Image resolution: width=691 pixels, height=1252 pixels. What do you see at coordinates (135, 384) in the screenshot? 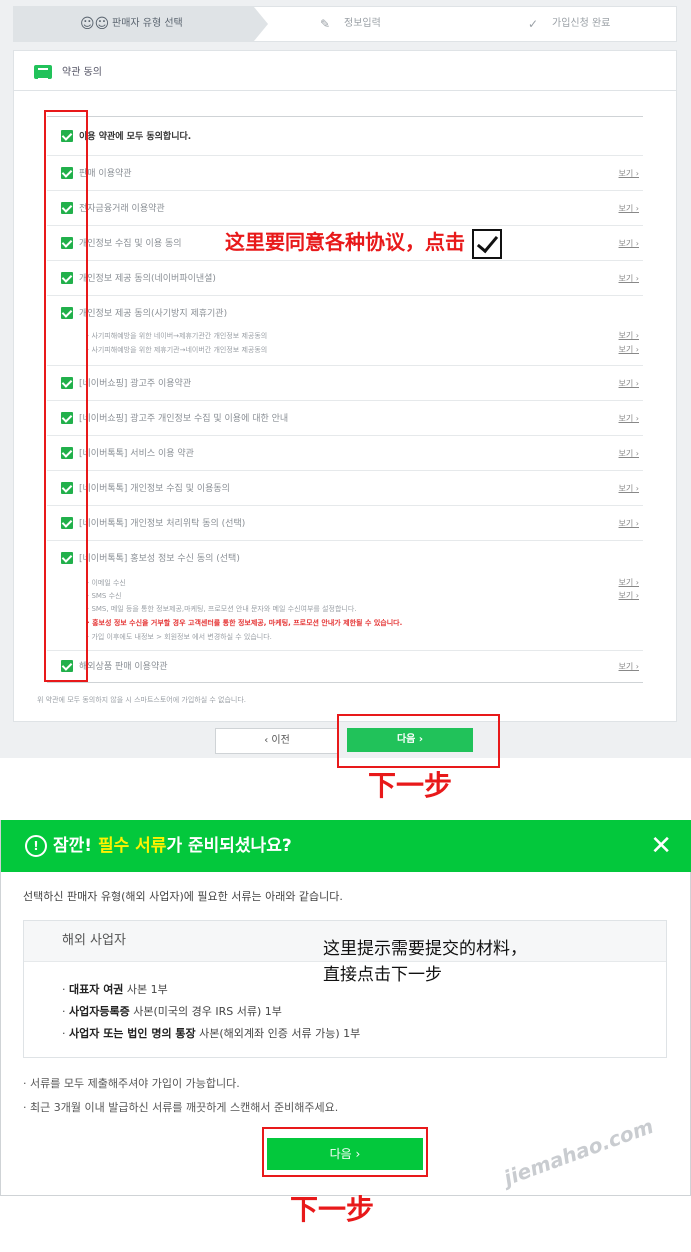
I see `terms-label: [네이버쇼핑] 광고주 이용약관` at bounding box center [135, 384].